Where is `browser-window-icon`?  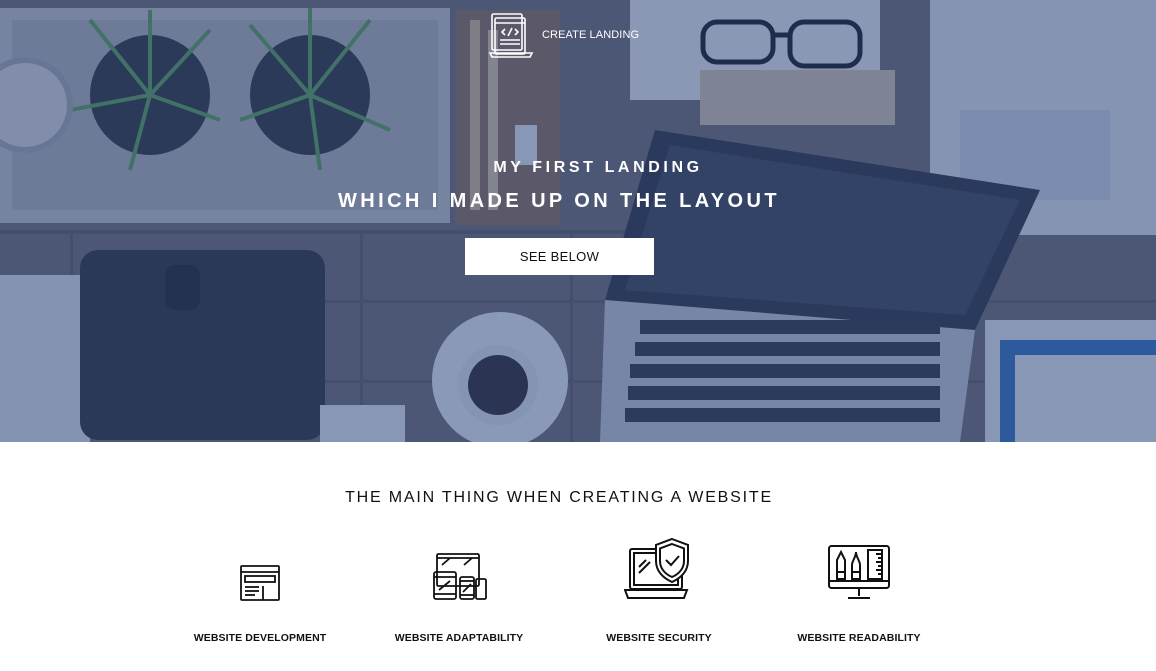
browser-window-icon is located at coordinates (260, 583).